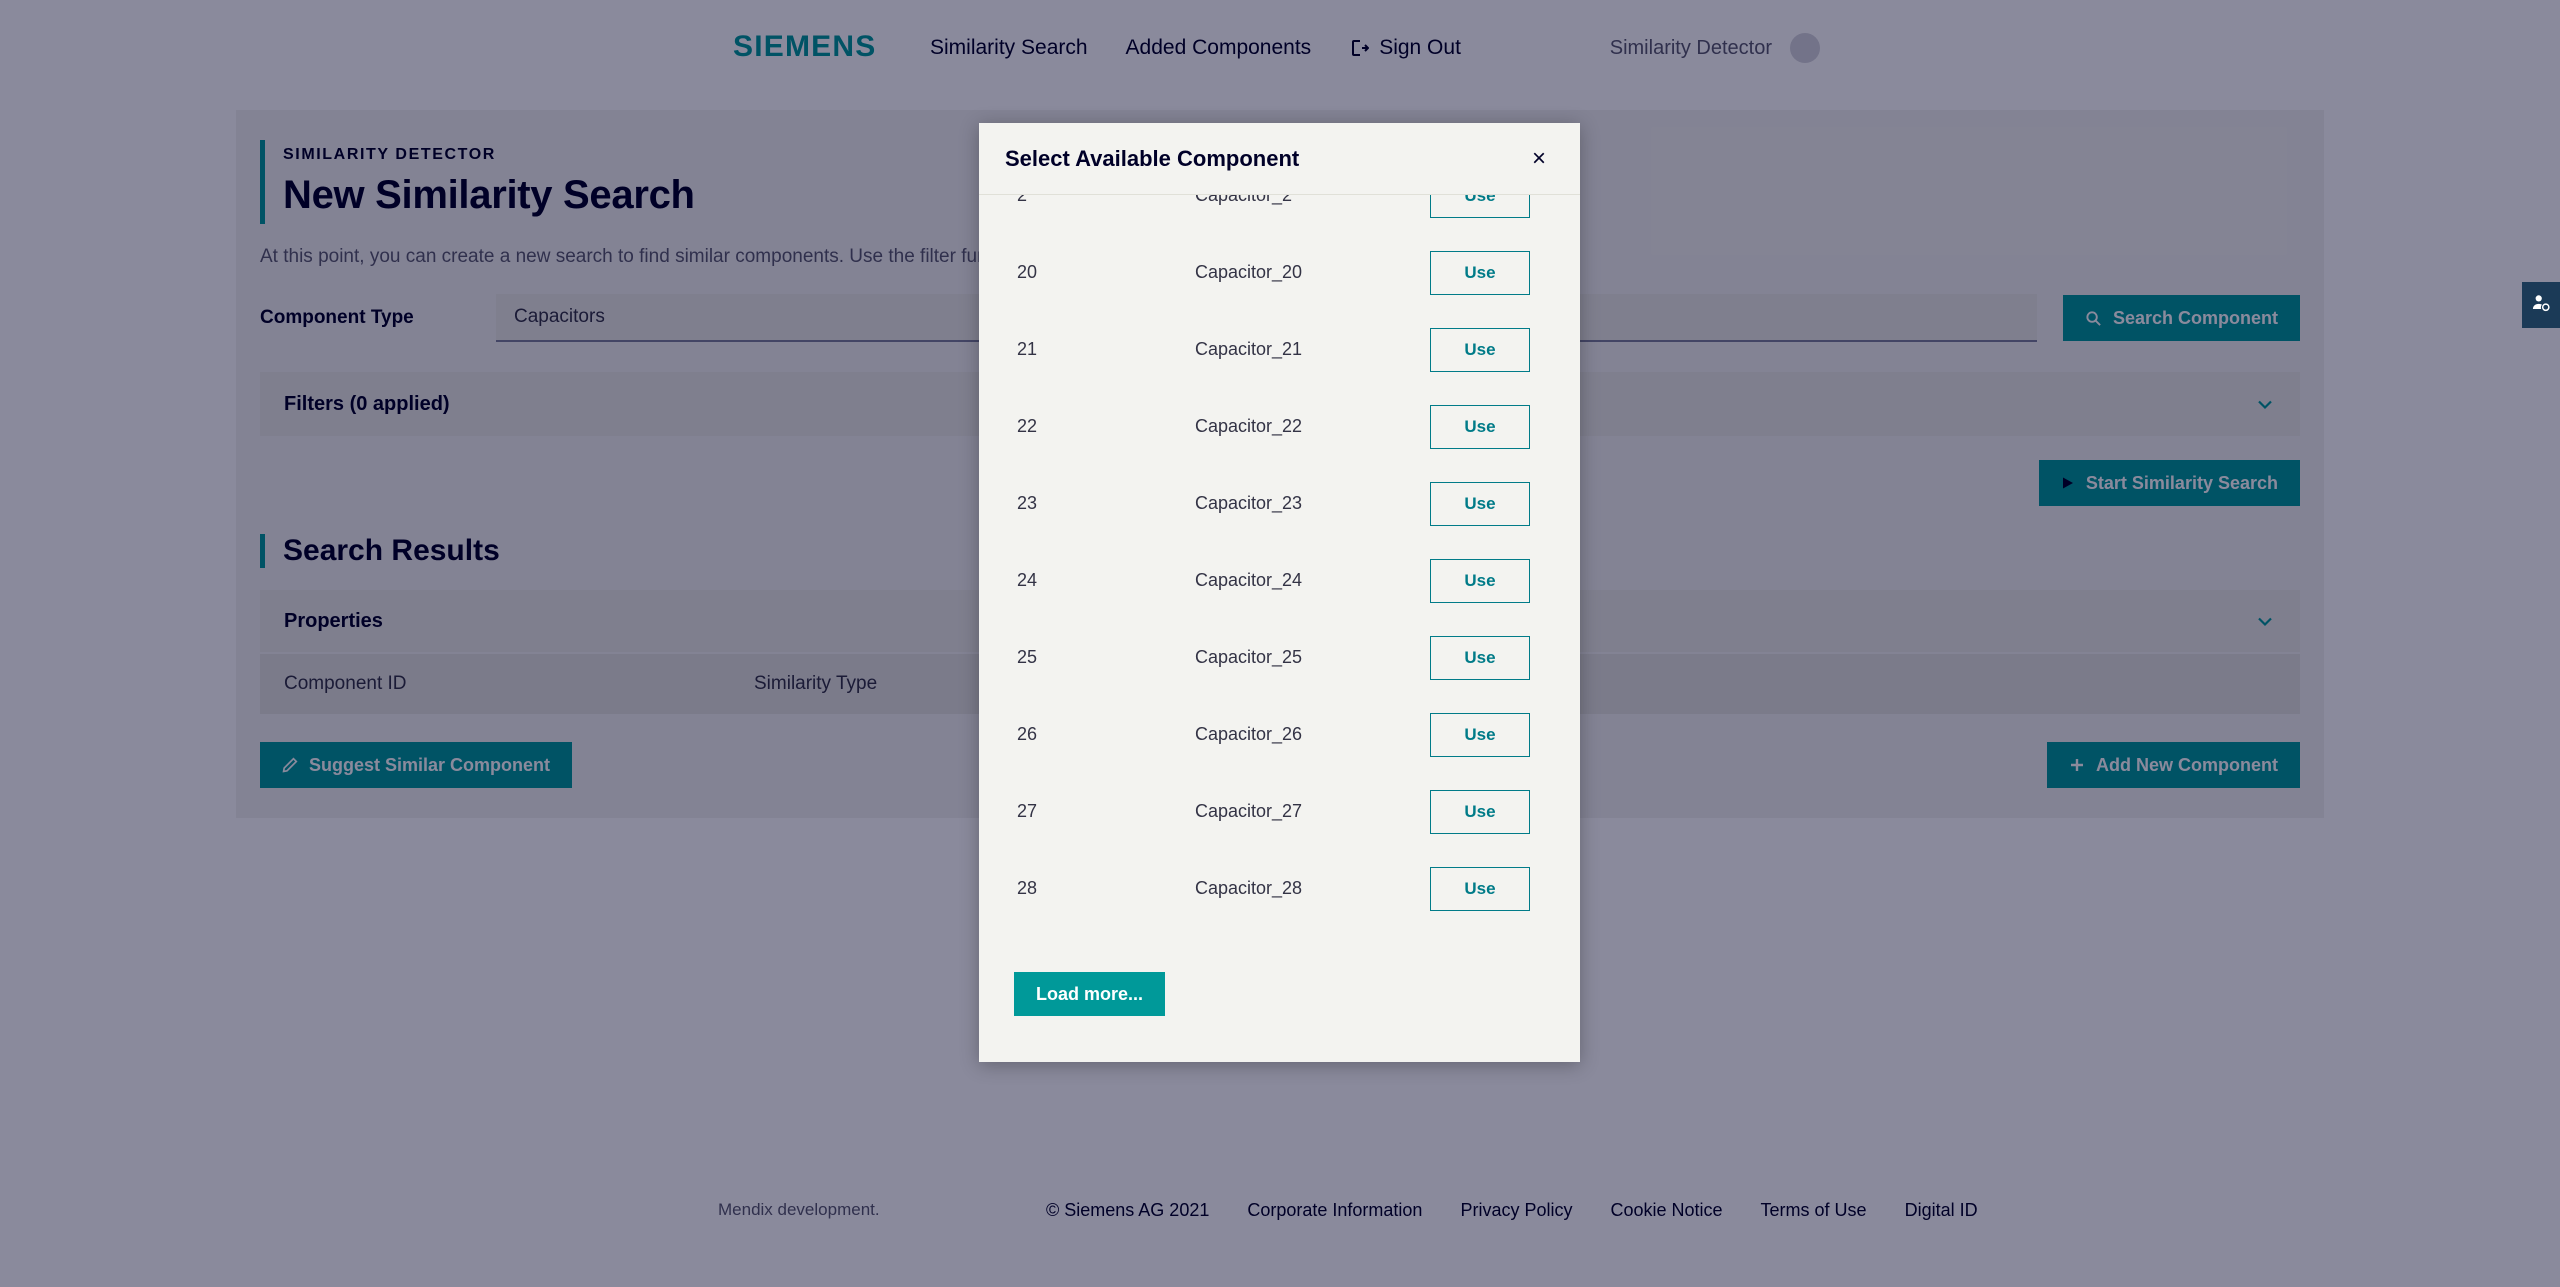 This screenshot has width=2560, height=1287. I want to click on component-id: 27, so click(1027, 811).